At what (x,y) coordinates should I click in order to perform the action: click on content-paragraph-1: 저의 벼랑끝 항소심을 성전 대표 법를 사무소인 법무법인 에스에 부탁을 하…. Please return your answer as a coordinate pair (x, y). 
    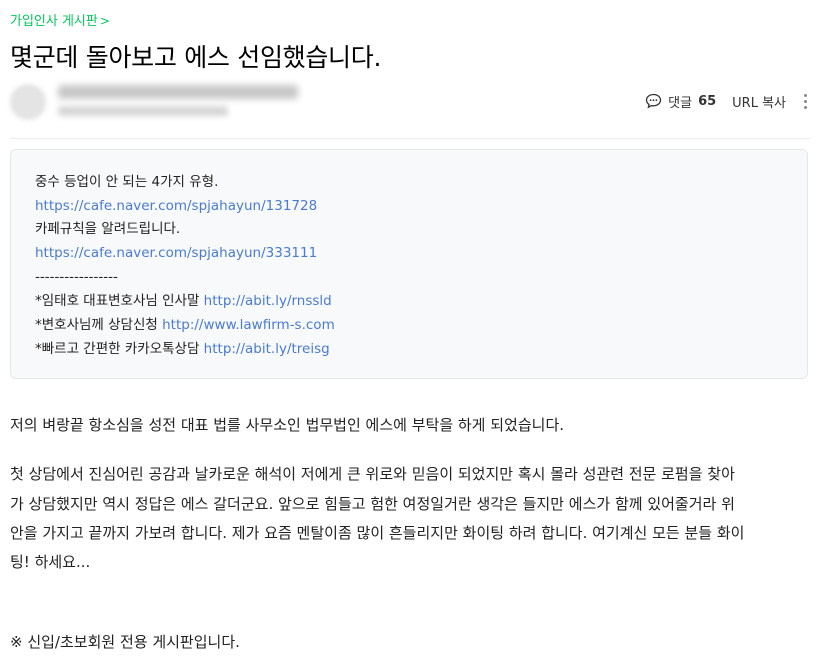
    Looking at the image, I should click on (287, 425).